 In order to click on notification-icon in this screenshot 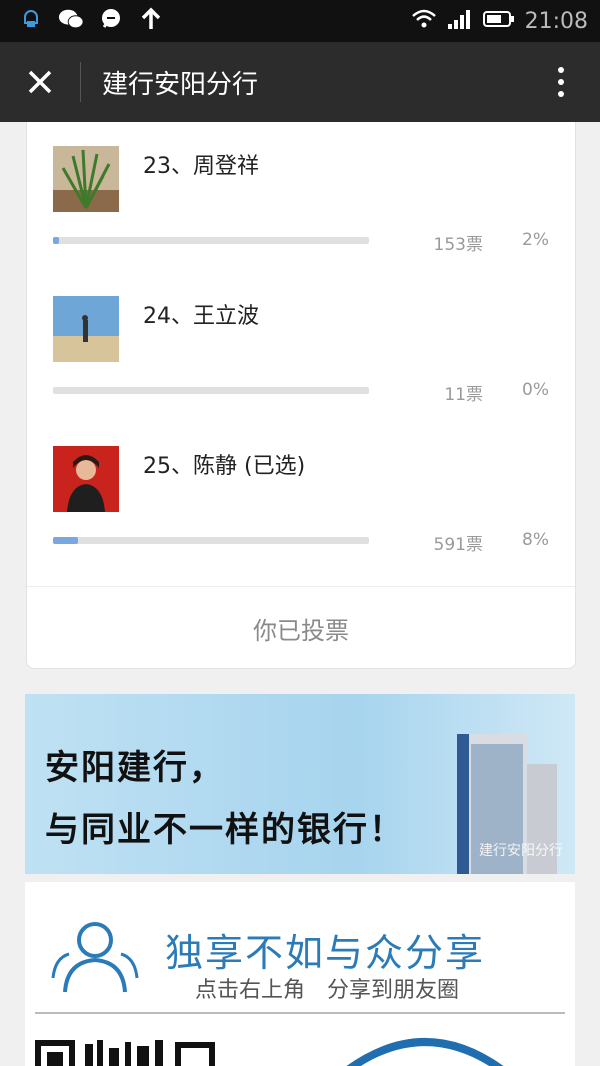, I will do `click(31, 19)`.